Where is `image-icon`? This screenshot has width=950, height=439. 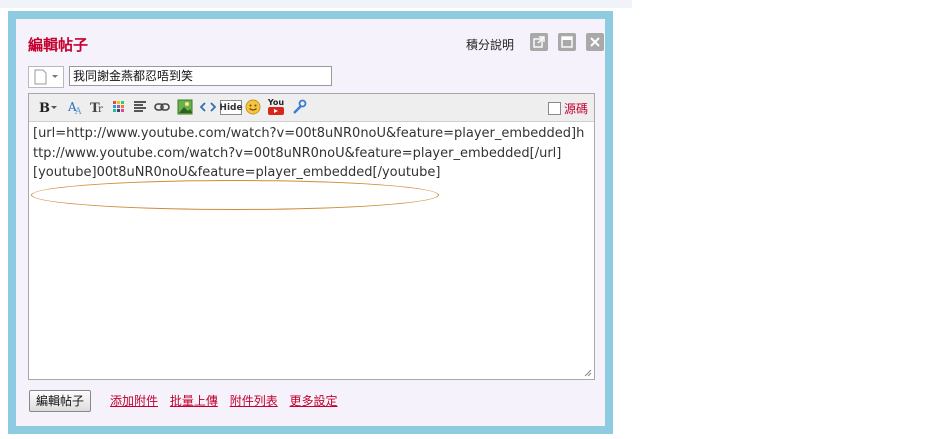
image-icon is located at coordinates (185, 107).